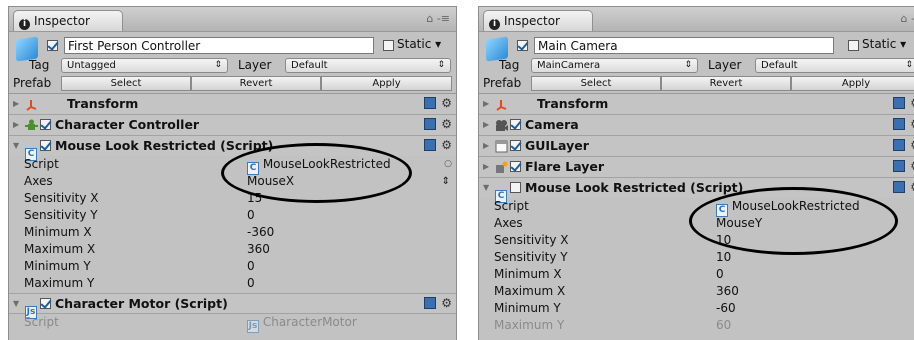  I want to click on object-picker-icon: ○, so click(448, 164).